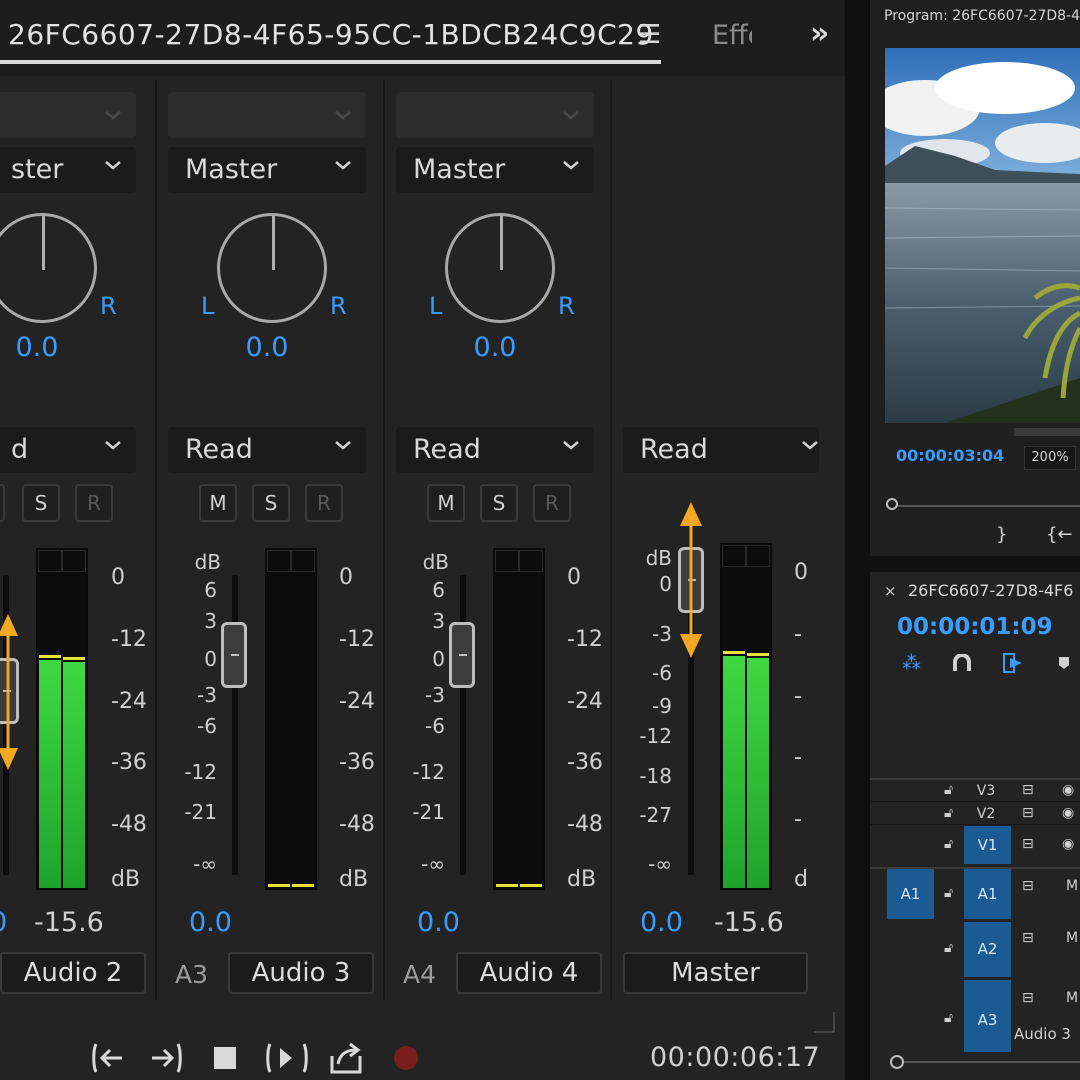 This screenshot has height=1080, width=1080. I want to click on go-to-out-icon, so click(166, 1058).